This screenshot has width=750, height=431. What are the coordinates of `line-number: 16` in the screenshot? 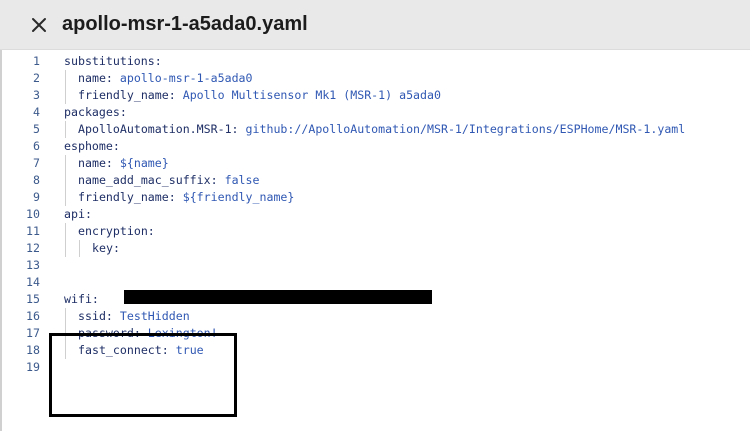 It's located at (33, 316).